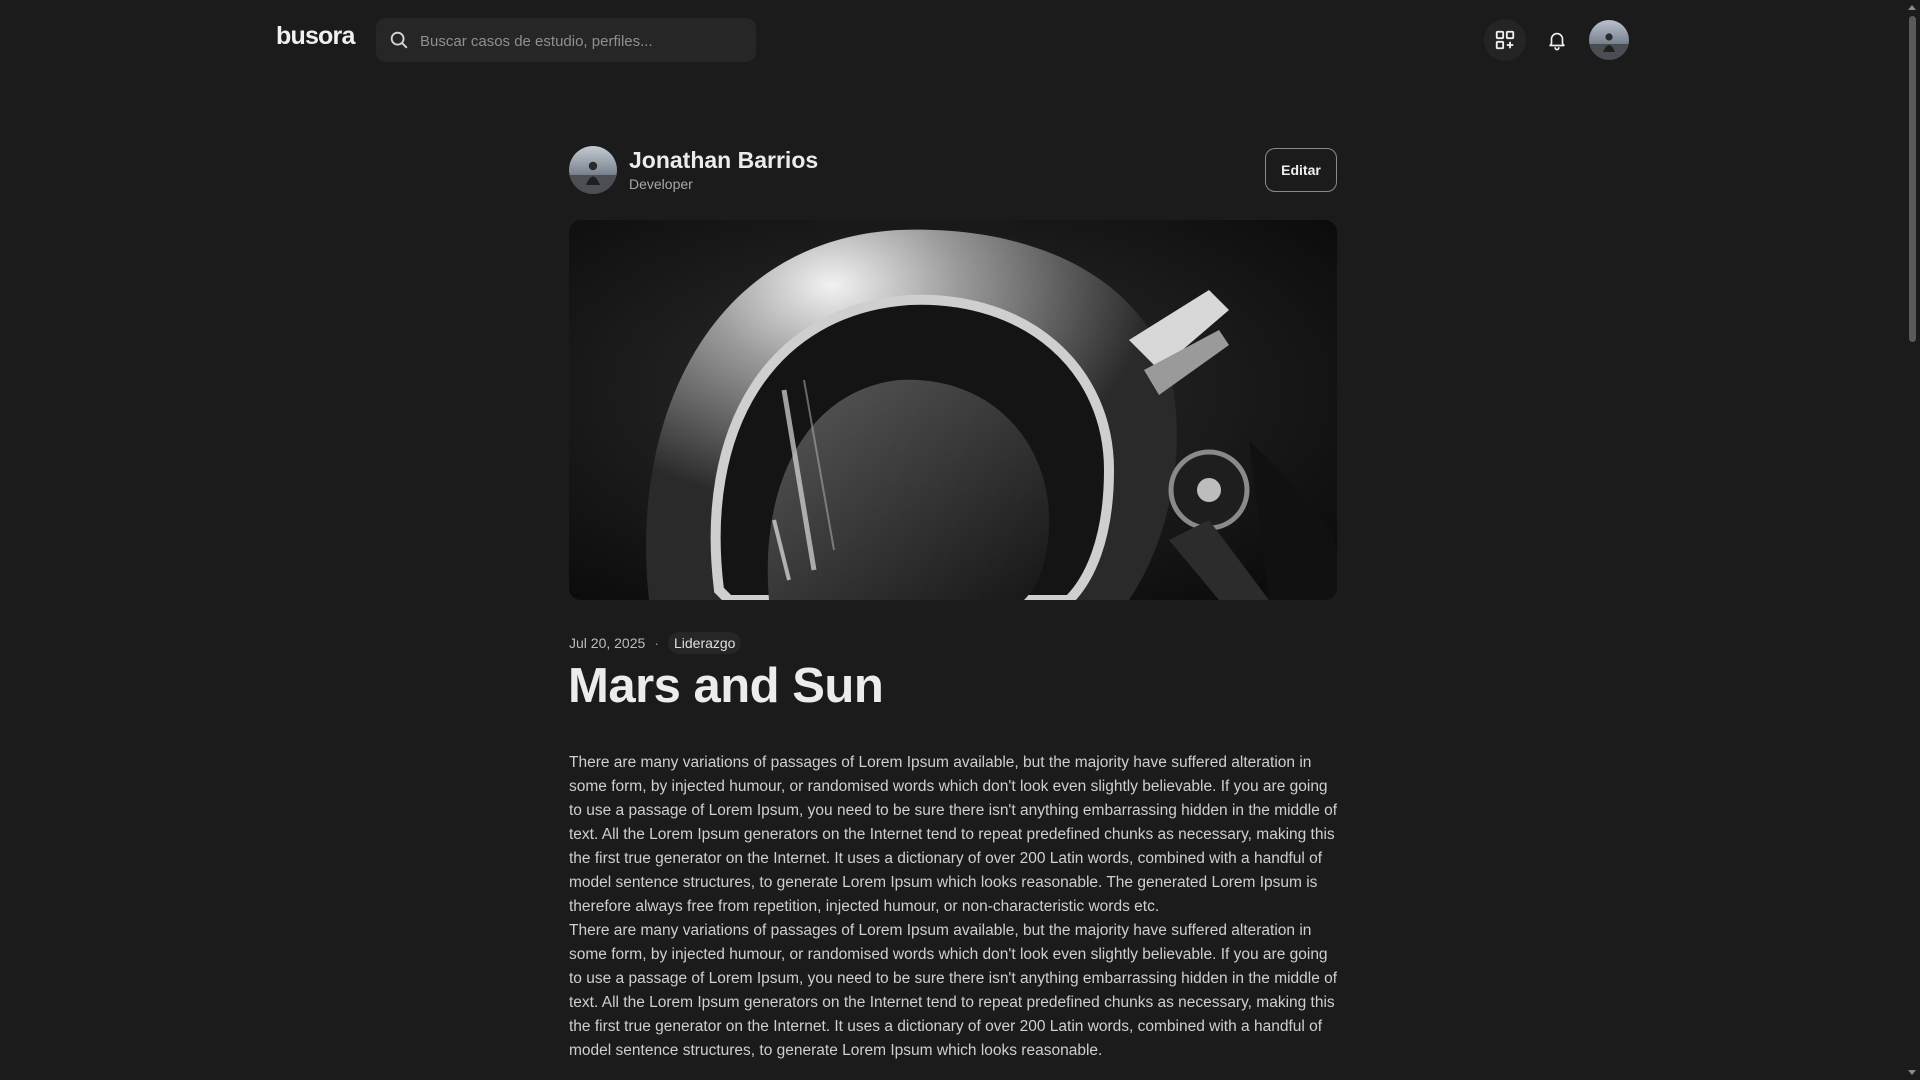 The width and height of the screenshot is (1920, 1080). I want to click on author-header: Jonathan Barrios Developer Editar, so click(953, 171).